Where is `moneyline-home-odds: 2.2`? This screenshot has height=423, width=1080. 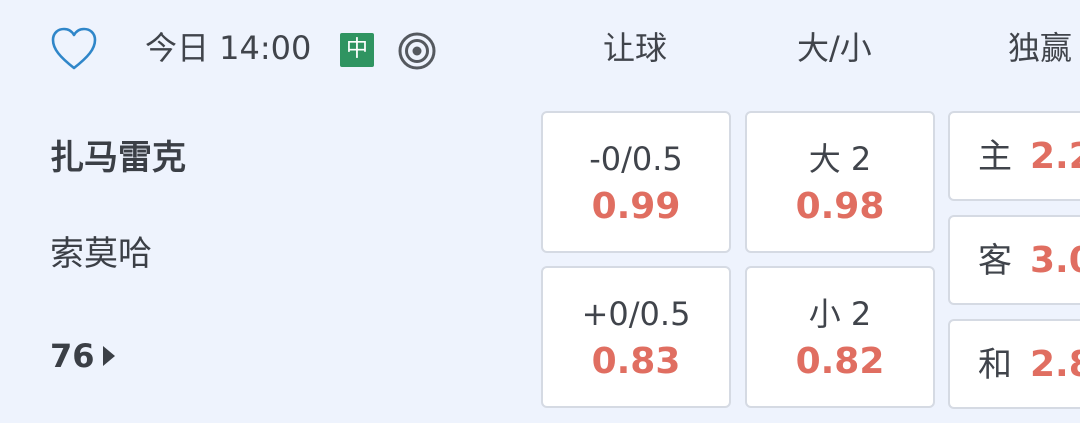
moneyline-home-odds: 2.2 is located at coordinates (1055, 156).